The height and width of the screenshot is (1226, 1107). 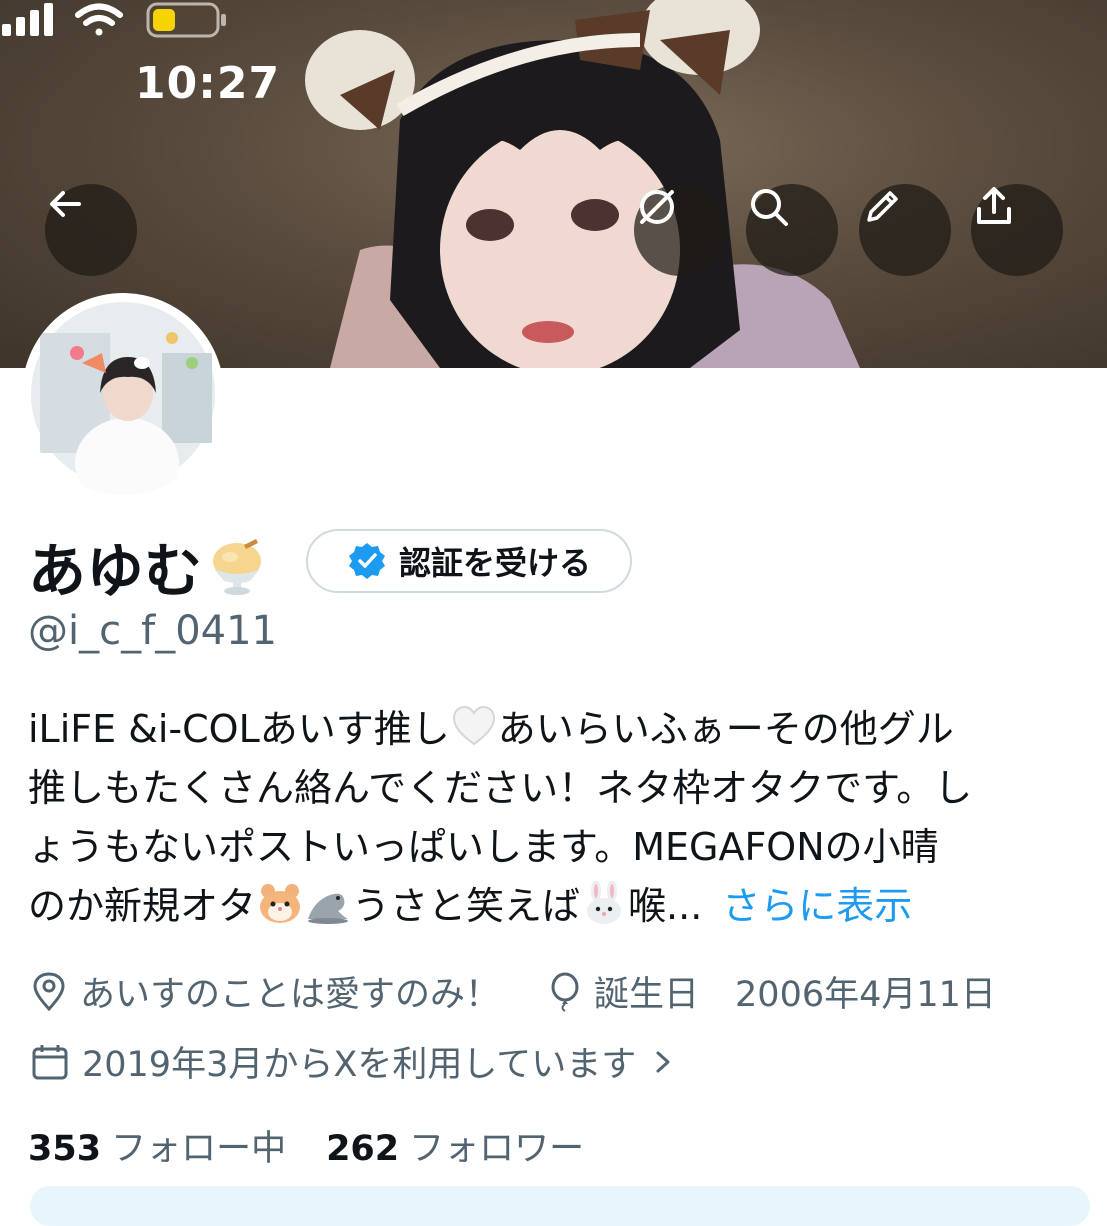 I want to click on followers-link: 262 フォロワー, so click(x=455, y=1145).